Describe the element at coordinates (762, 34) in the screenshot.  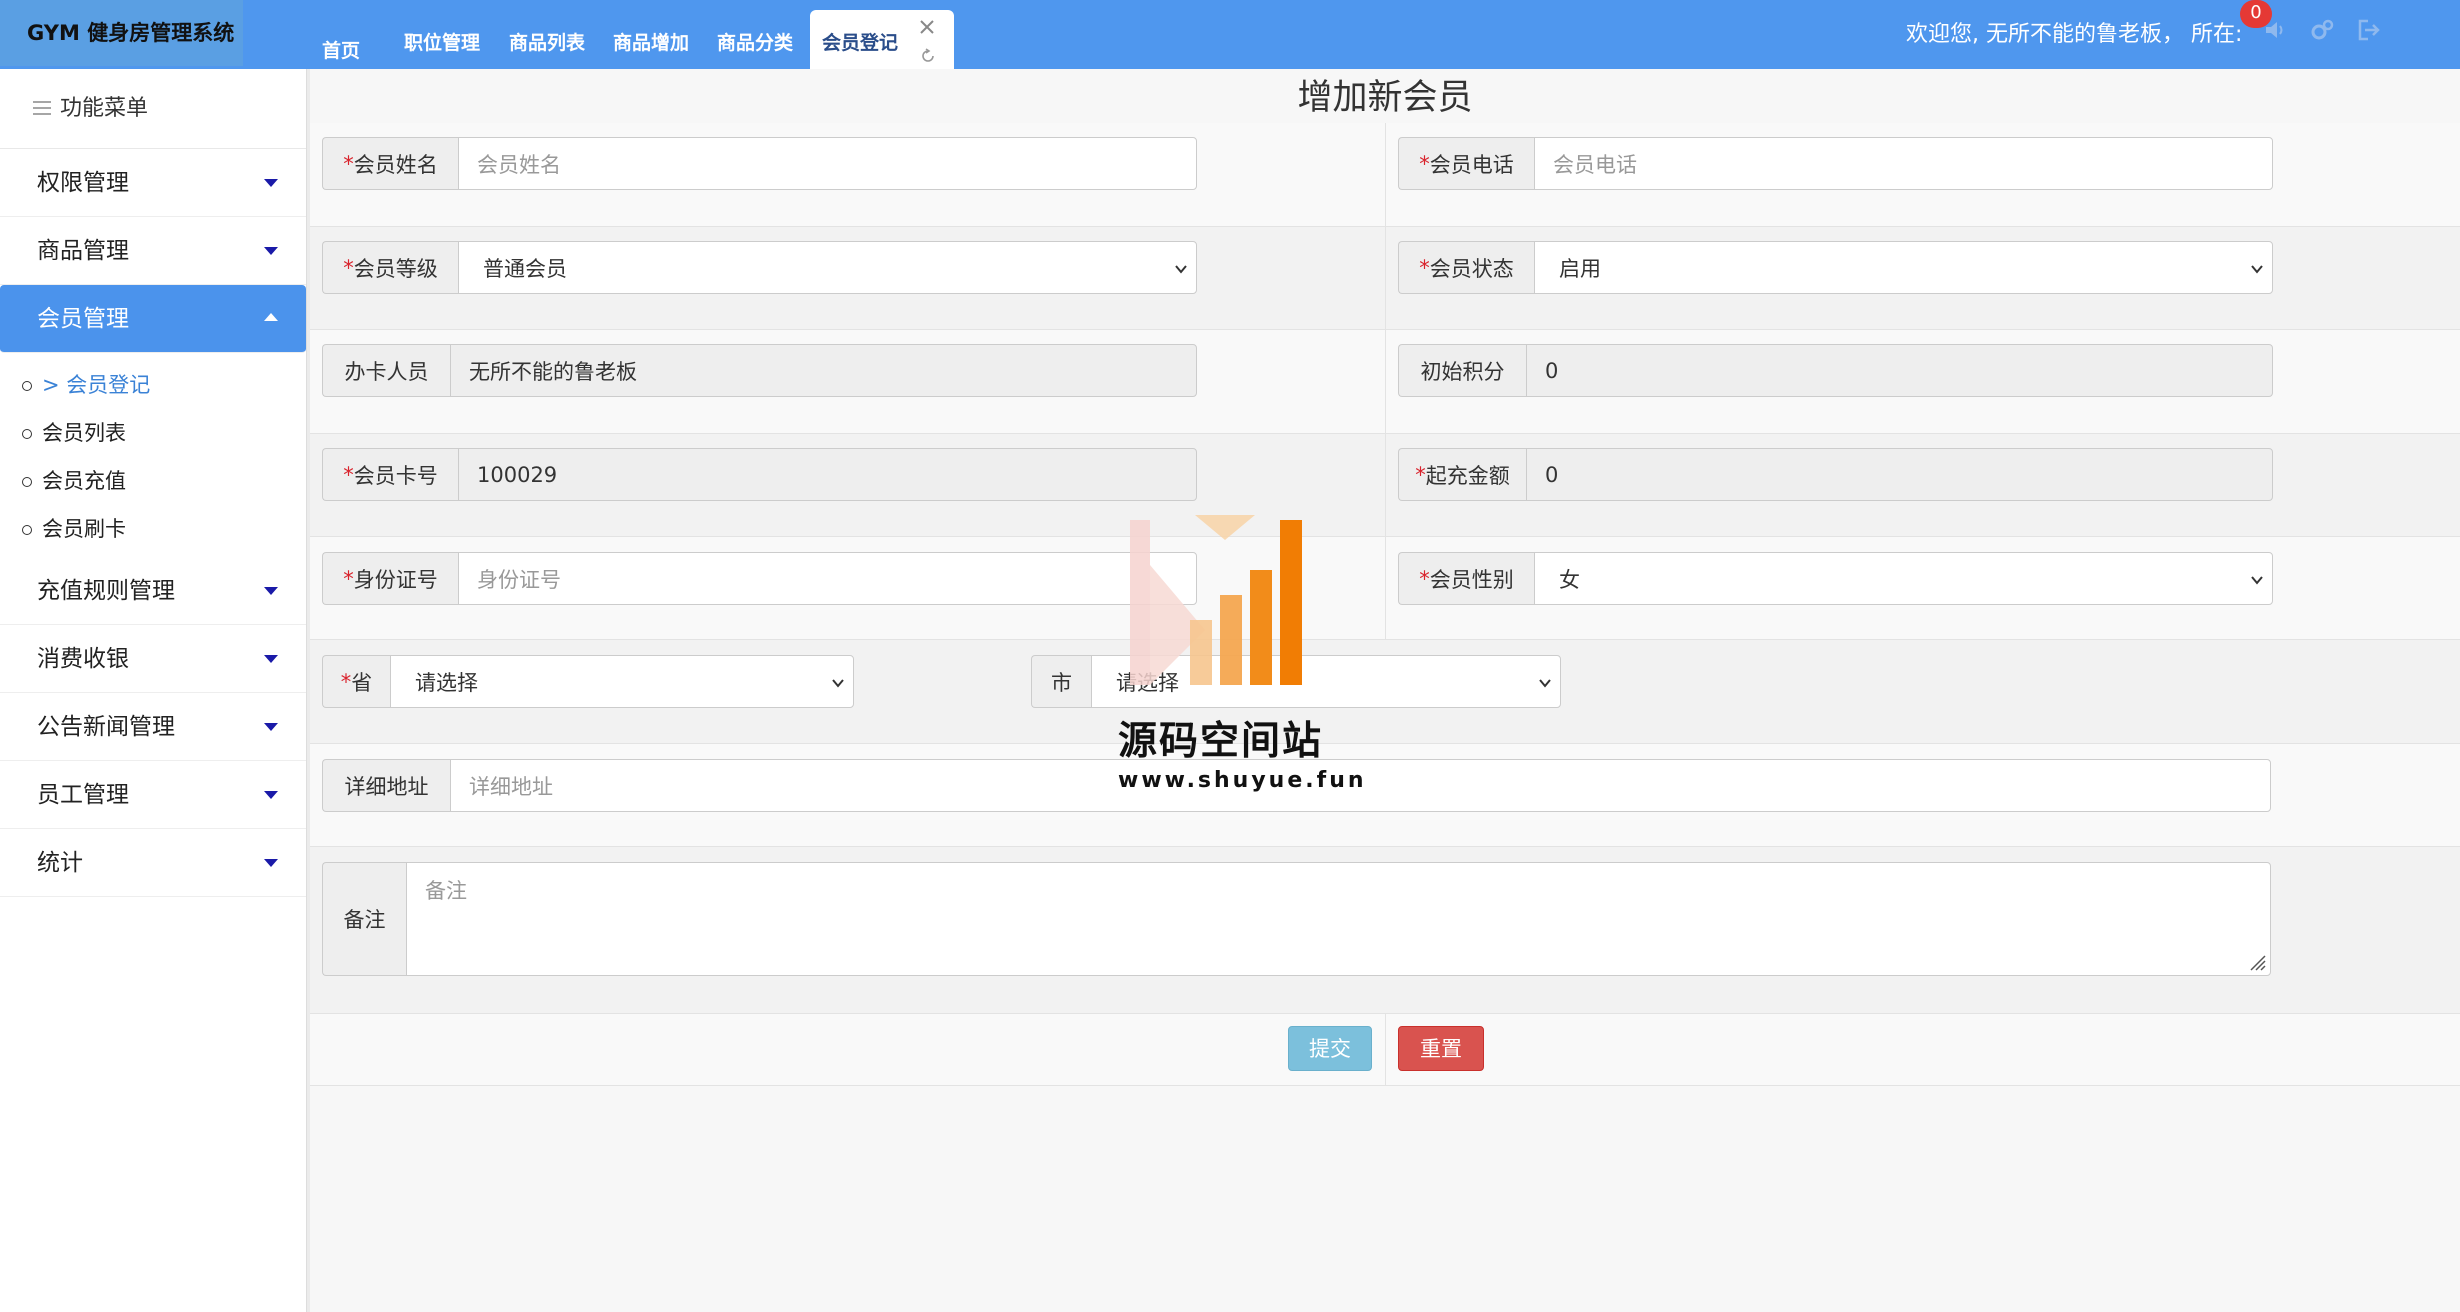
I see `tab-goods-category: 商品分类` at that location.